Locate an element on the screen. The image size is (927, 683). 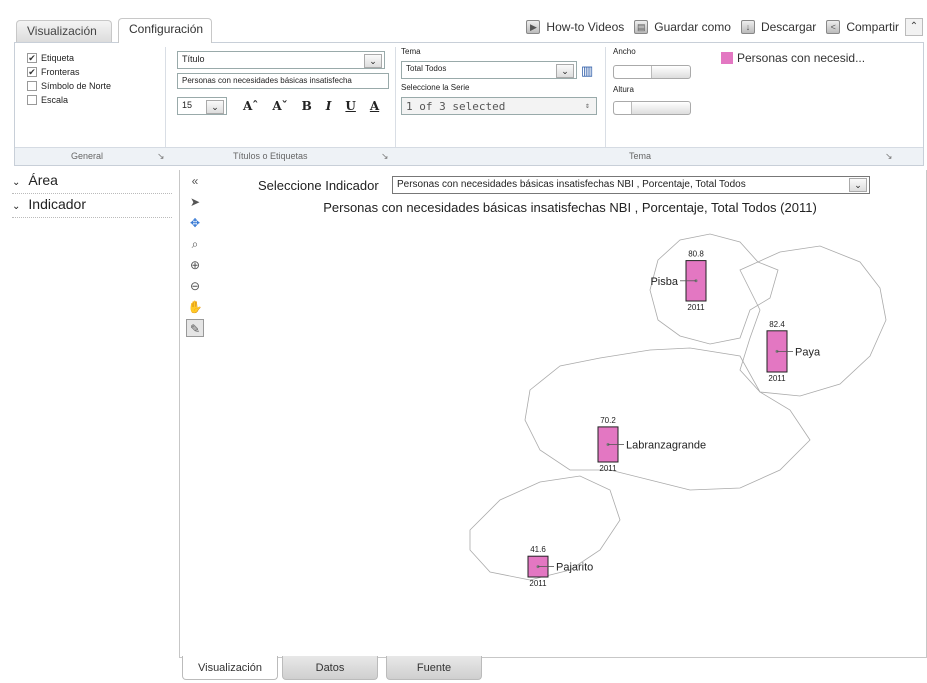
tema-select: Total Todos ⌄ is located at coordinates (489, 70).